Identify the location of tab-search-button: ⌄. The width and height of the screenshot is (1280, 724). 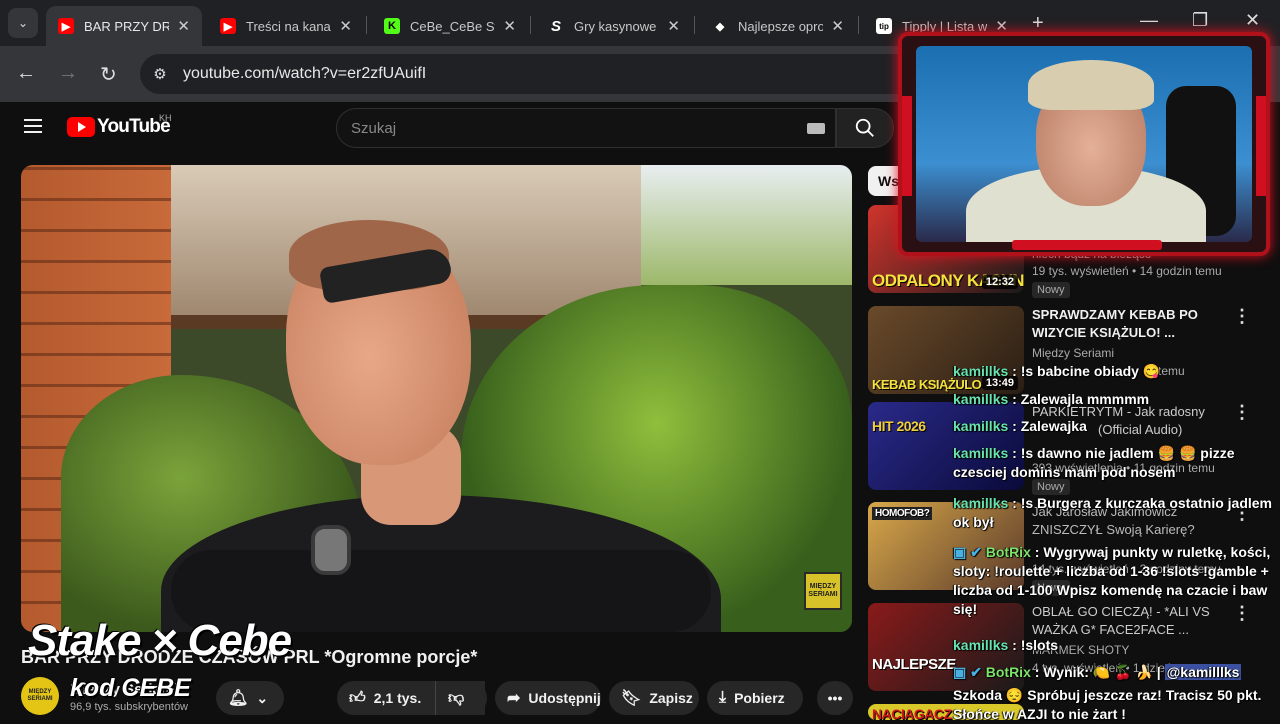
(23, 23).